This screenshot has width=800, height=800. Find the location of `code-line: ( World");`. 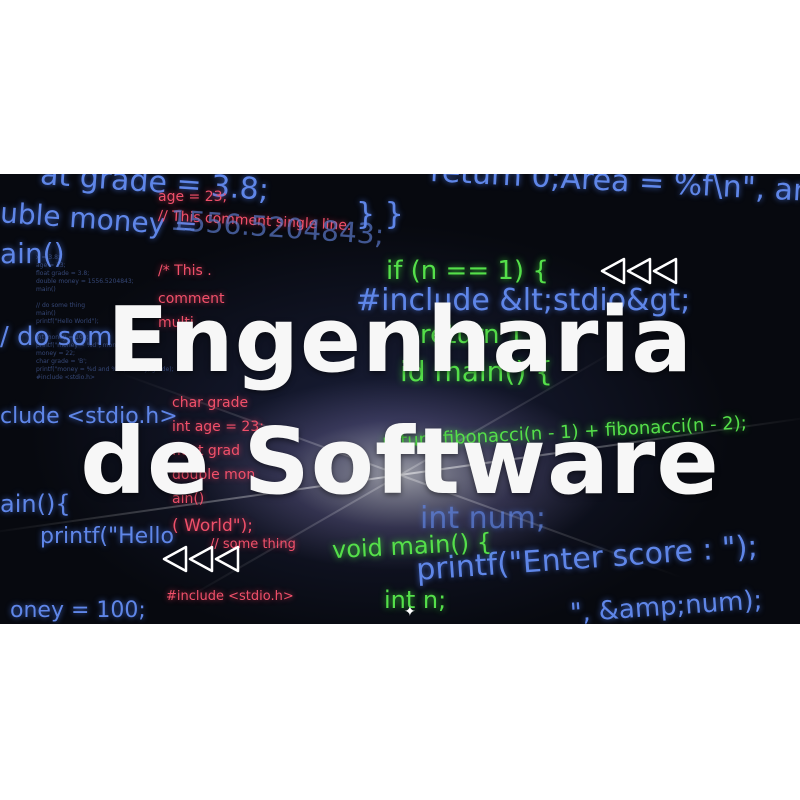

code-line: ( World"); is located at coordinates (212, 526).